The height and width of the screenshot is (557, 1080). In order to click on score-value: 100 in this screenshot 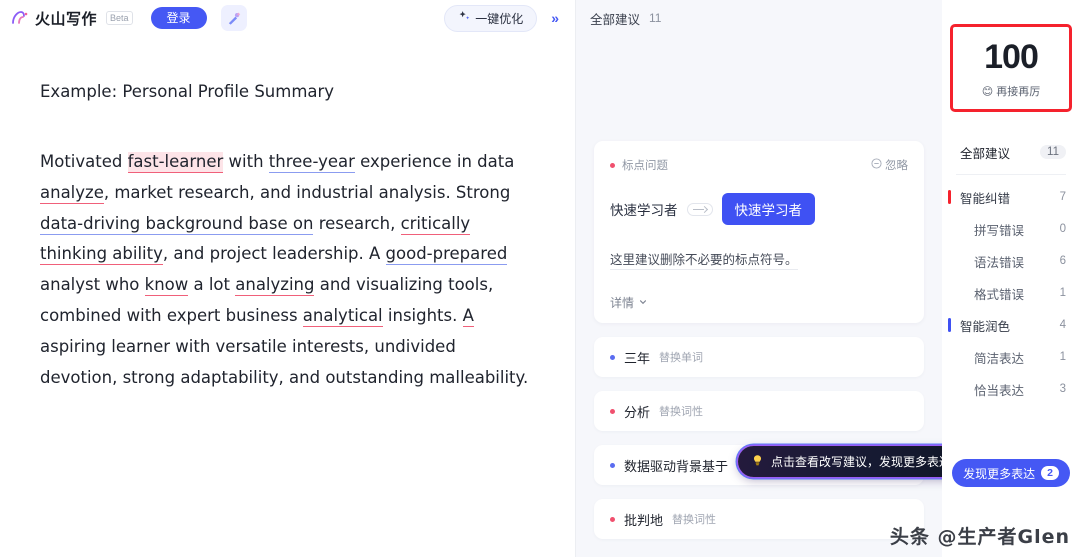, I will do `click(1011, 57)`.